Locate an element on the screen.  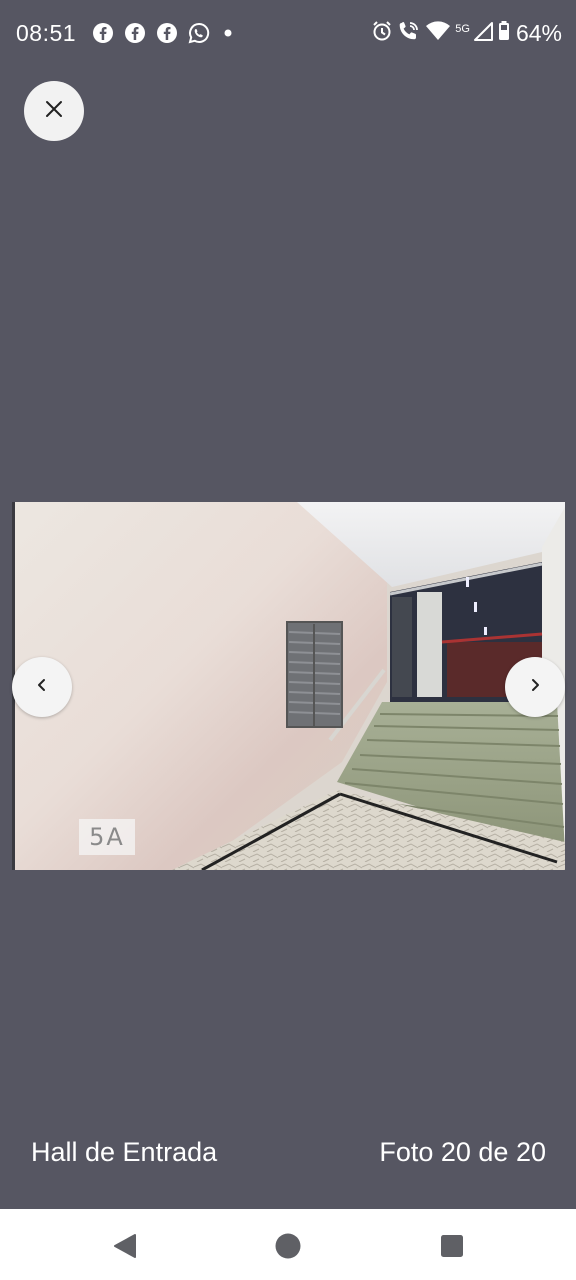
status-bar: 08:51 5G 64% is located at coordinates (288, 34).